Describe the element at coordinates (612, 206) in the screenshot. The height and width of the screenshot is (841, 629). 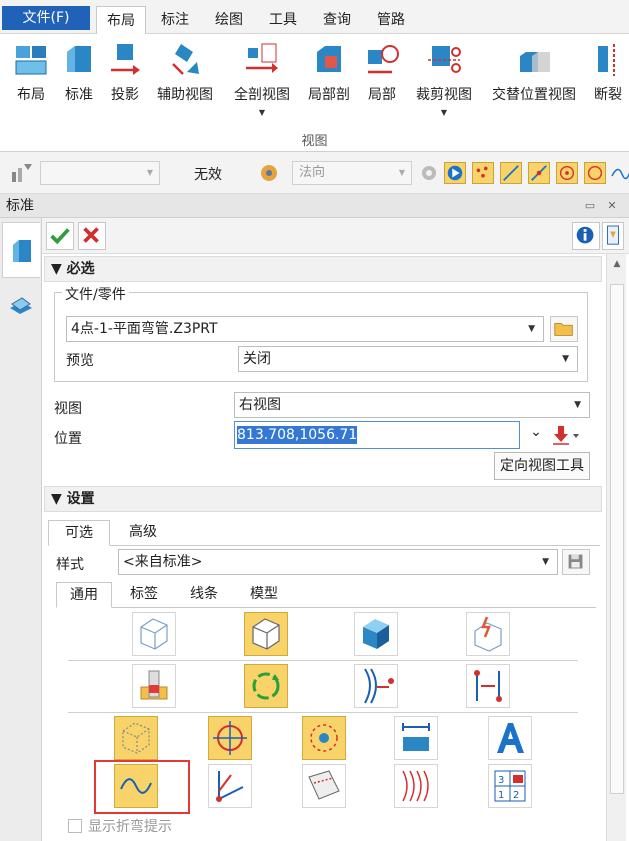
I see `close-icon: ✕` at that location.